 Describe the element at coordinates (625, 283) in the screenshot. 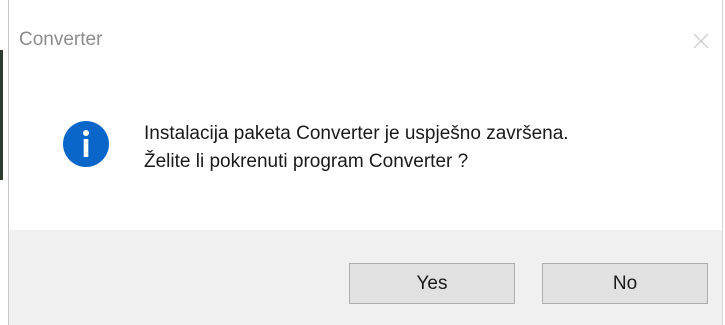

I see `no-button: No` at that location.